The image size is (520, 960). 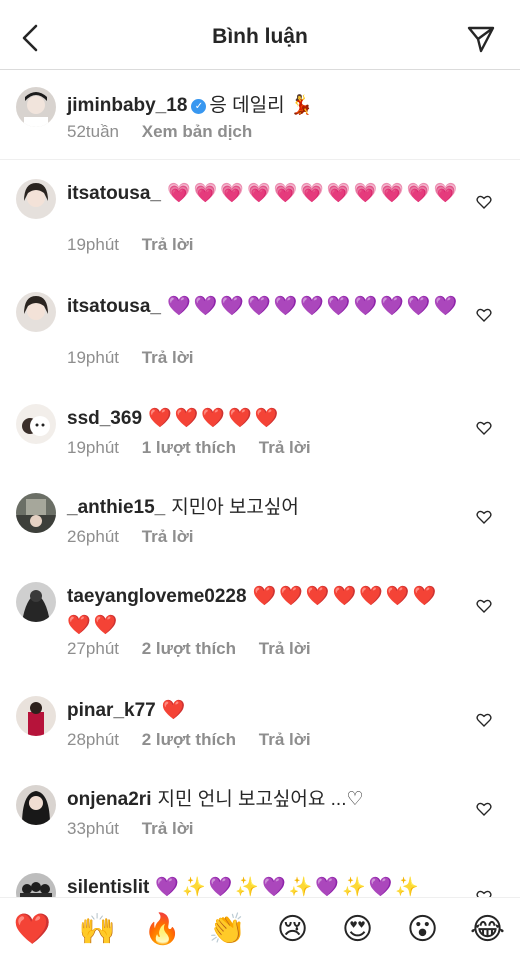 What do you see at coordinates (264, 611) in the screenshot?
I see `comment-body: taeyangloveme0228 ❤️❤️❤️❤️❤️❤️❤️❤️❤️` at bounding box center [264, 611].